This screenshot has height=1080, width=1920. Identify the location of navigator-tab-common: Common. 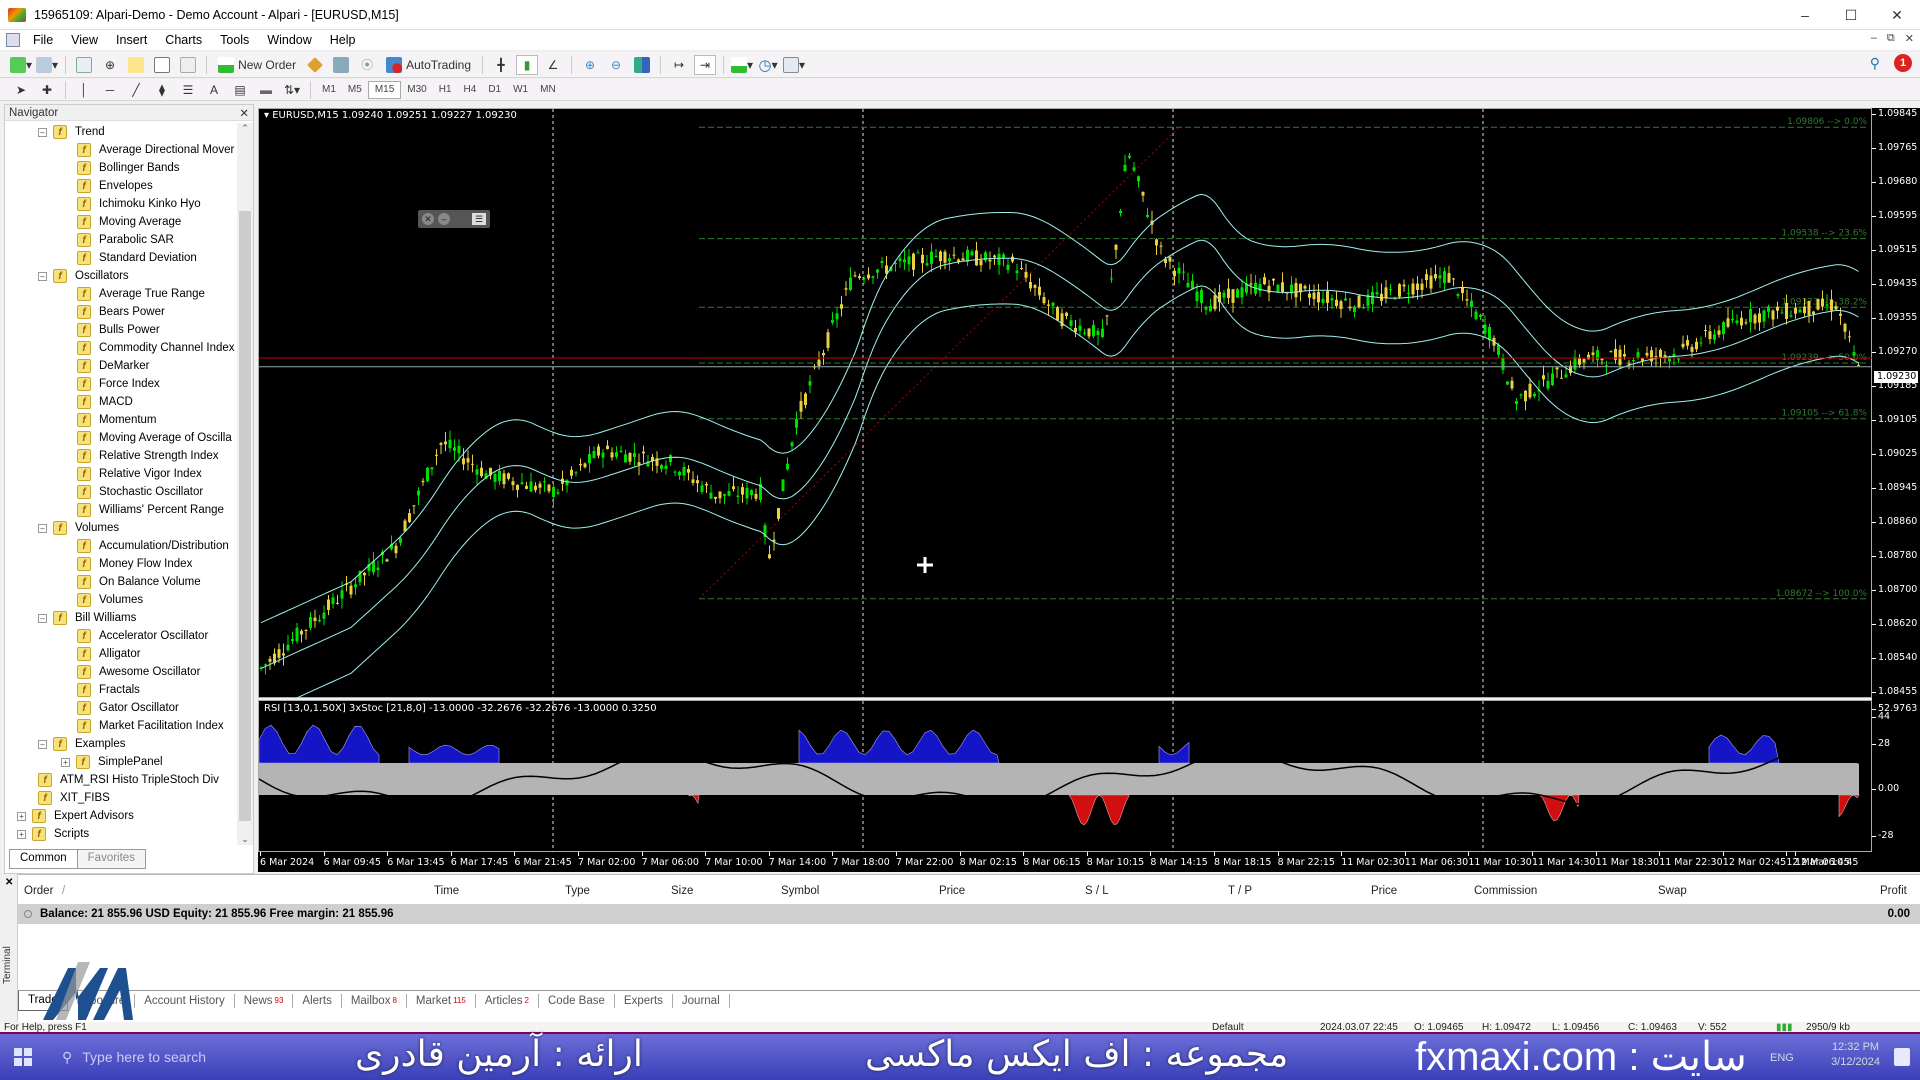
(43, 859).